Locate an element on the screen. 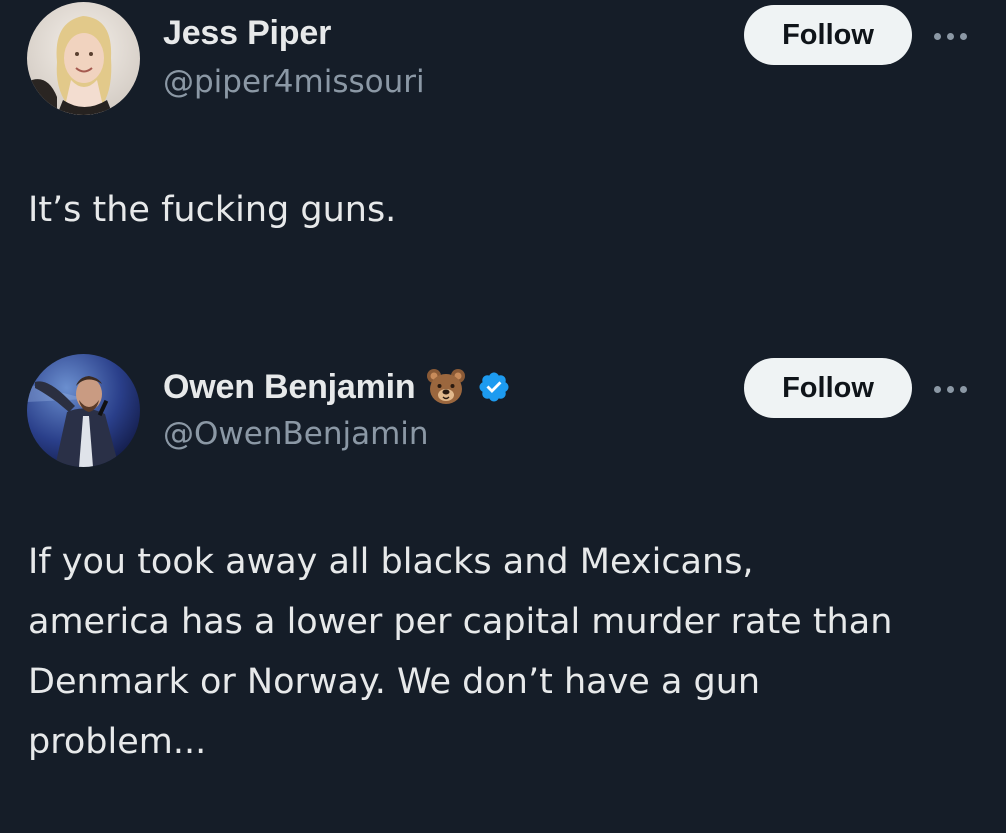 The image size is (1006, 833). author-name-row: Jess Piper is located at coordinates (247, 33).